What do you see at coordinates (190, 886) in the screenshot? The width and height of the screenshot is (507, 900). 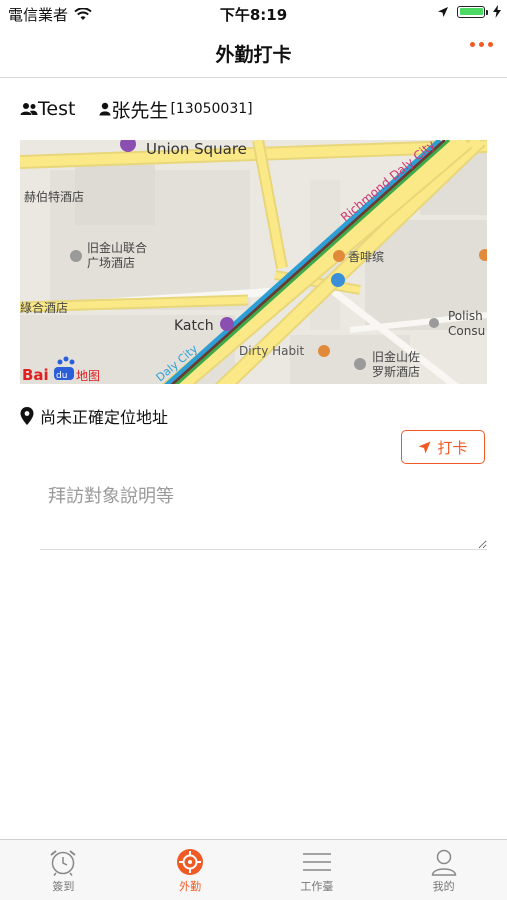 I see `tab-field-label: 外勤` at bounding box center [190, 886].